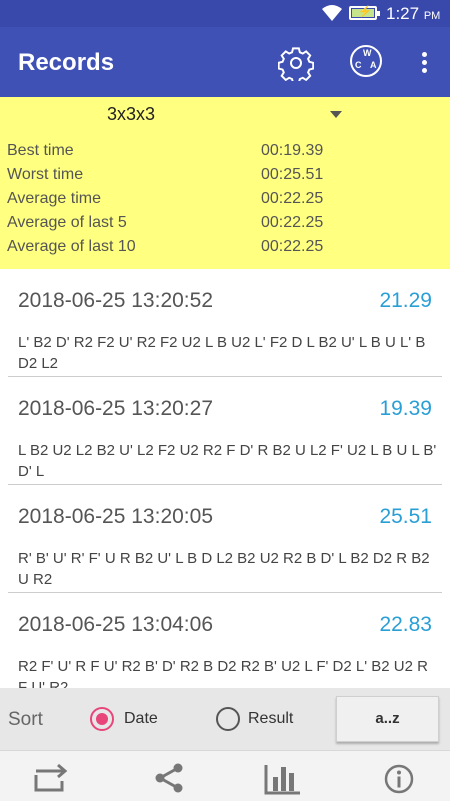  I want to click on sort-order-button: a..z, so click(387, 719).